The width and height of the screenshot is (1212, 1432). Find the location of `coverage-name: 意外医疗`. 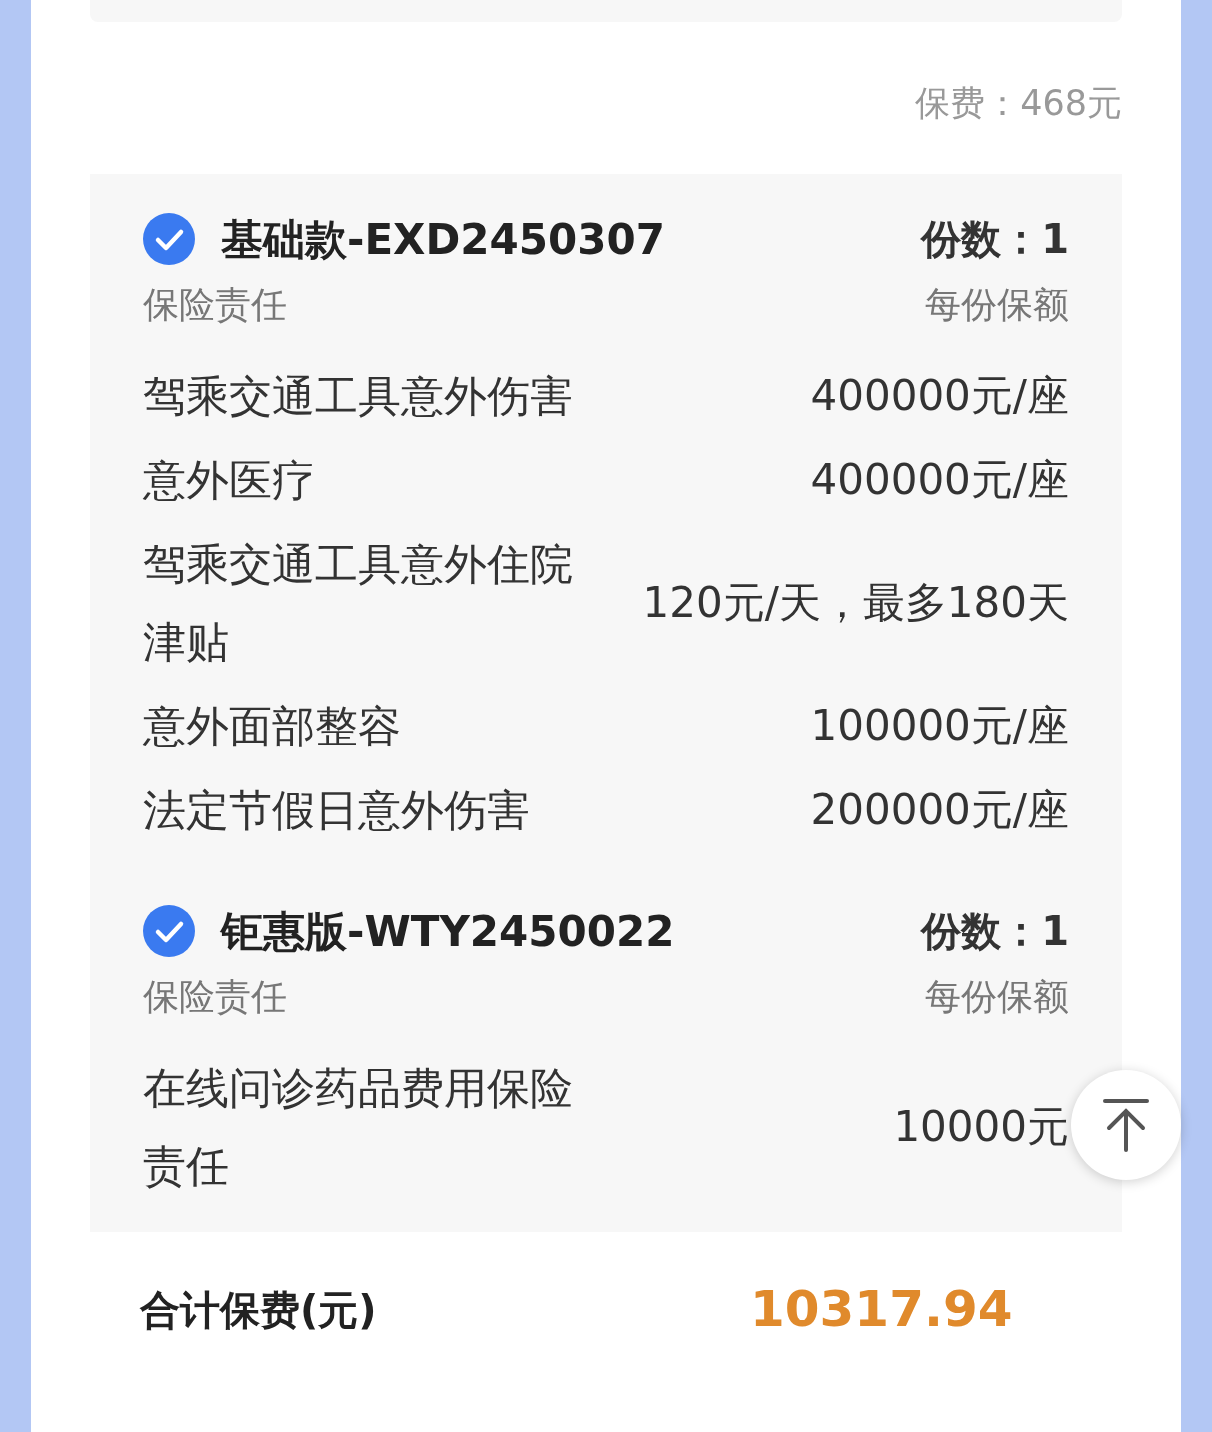

coverage-name: 意外医疗 is located at coordinates (229, 480).